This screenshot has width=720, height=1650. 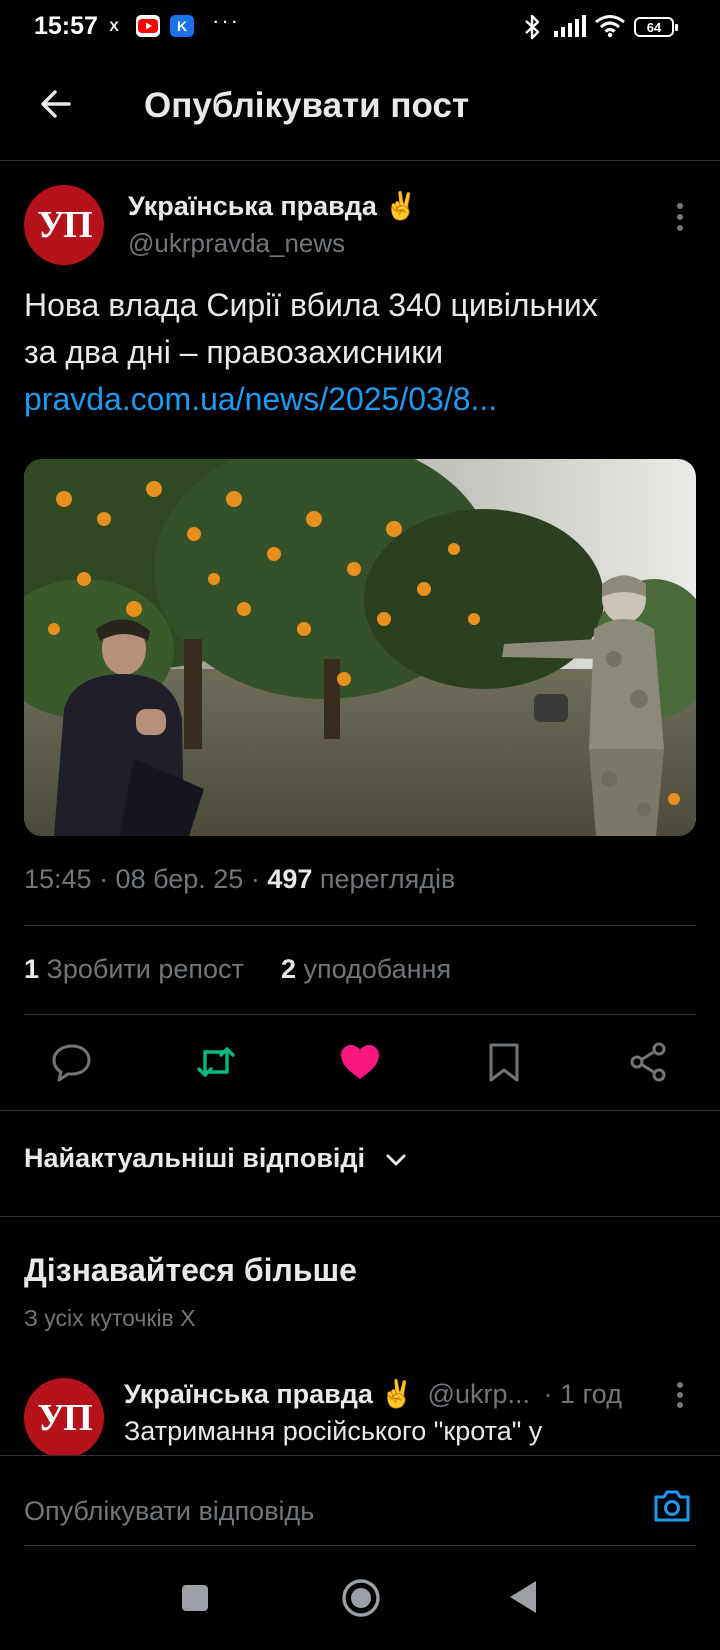 What do you see at coordinates (234, 352) in the screenshot?
I see `post-text-line: за два дні – правозахисники` at bounding box center [234, 352].